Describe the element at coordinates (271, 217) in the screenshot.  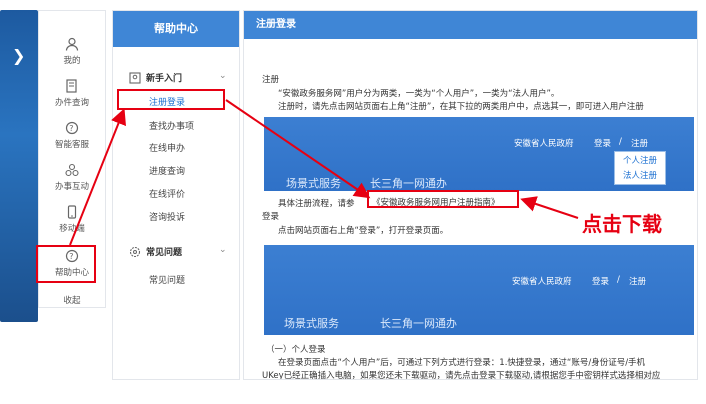
I see `login-heading: 登录` at that location.